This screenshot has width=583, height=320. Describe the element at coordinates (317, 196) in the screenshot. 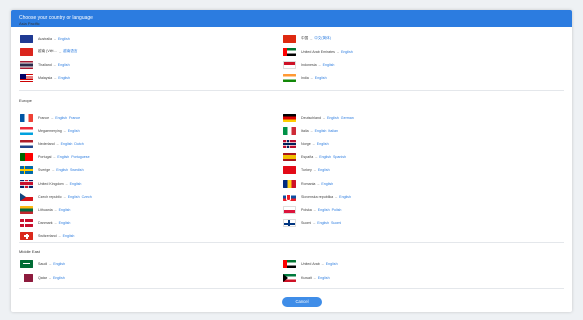

I see `country-name: Slovenska republika` at that location.